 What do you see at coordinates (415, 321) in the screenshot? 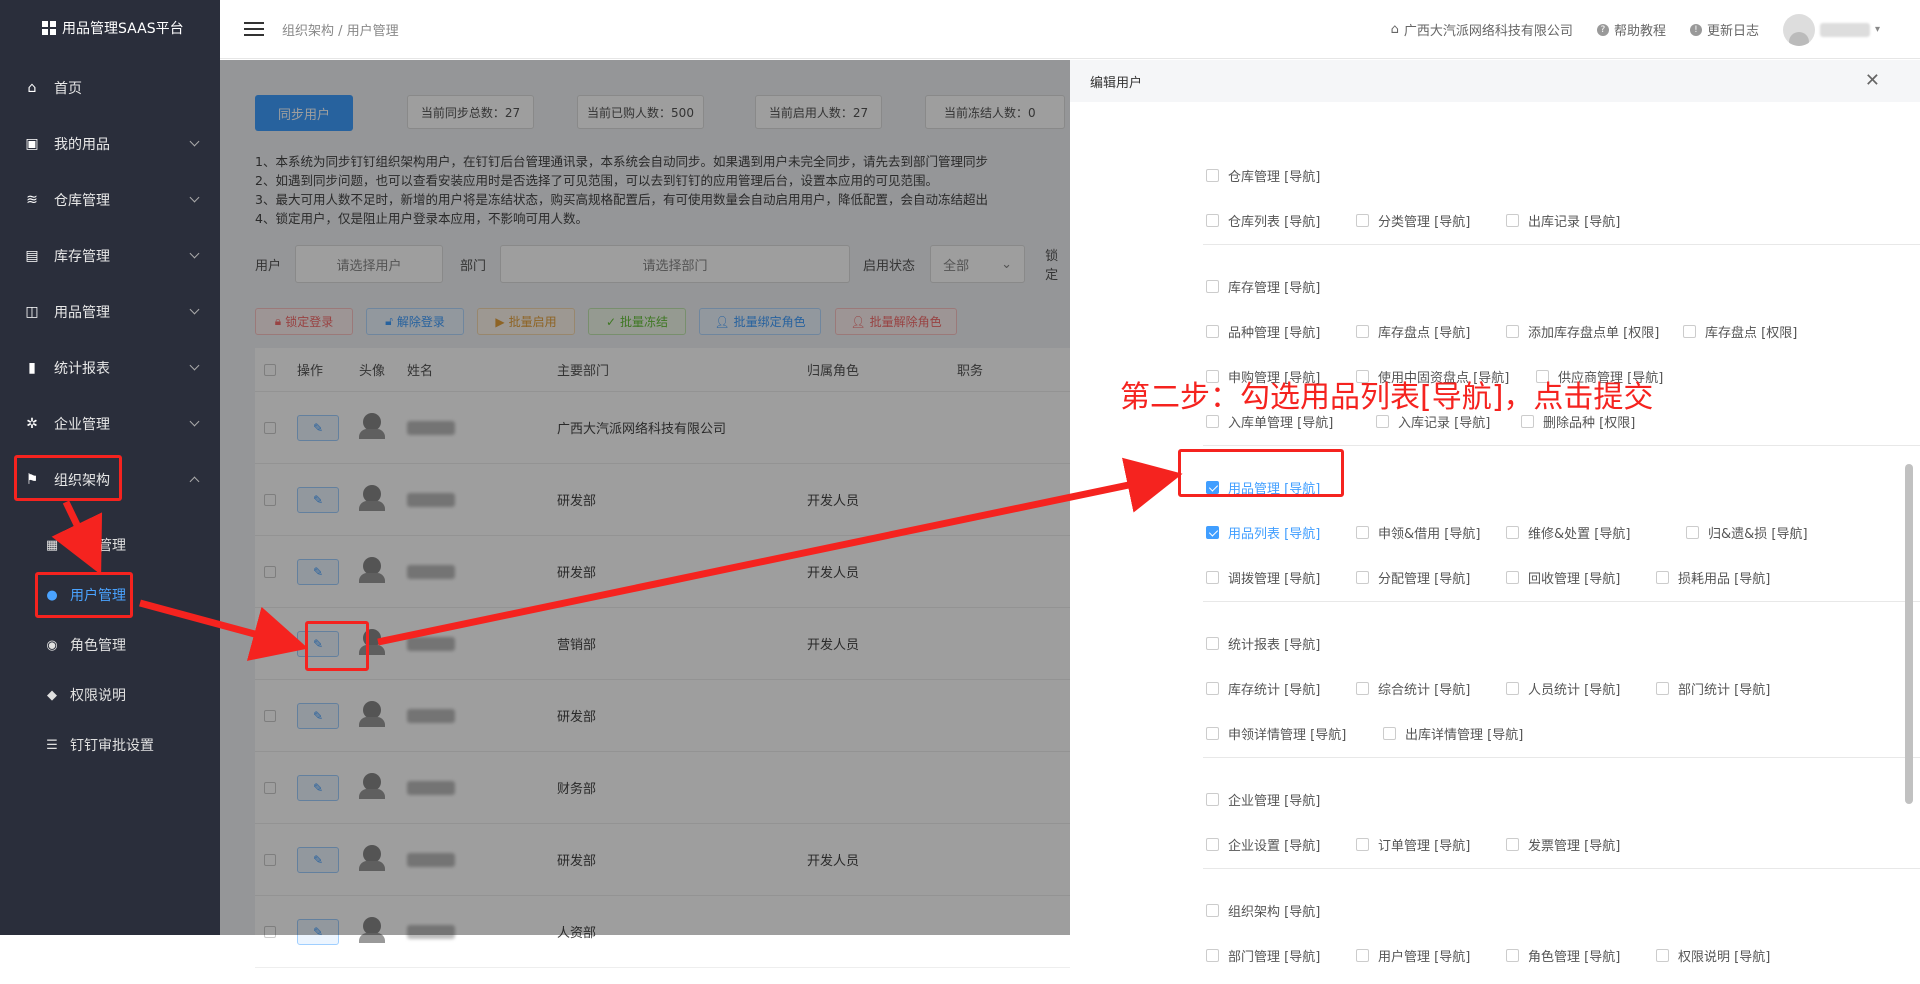
I see `unlock-login-button: 🔓︎ 解除登录` at bounding box center [415, 321].